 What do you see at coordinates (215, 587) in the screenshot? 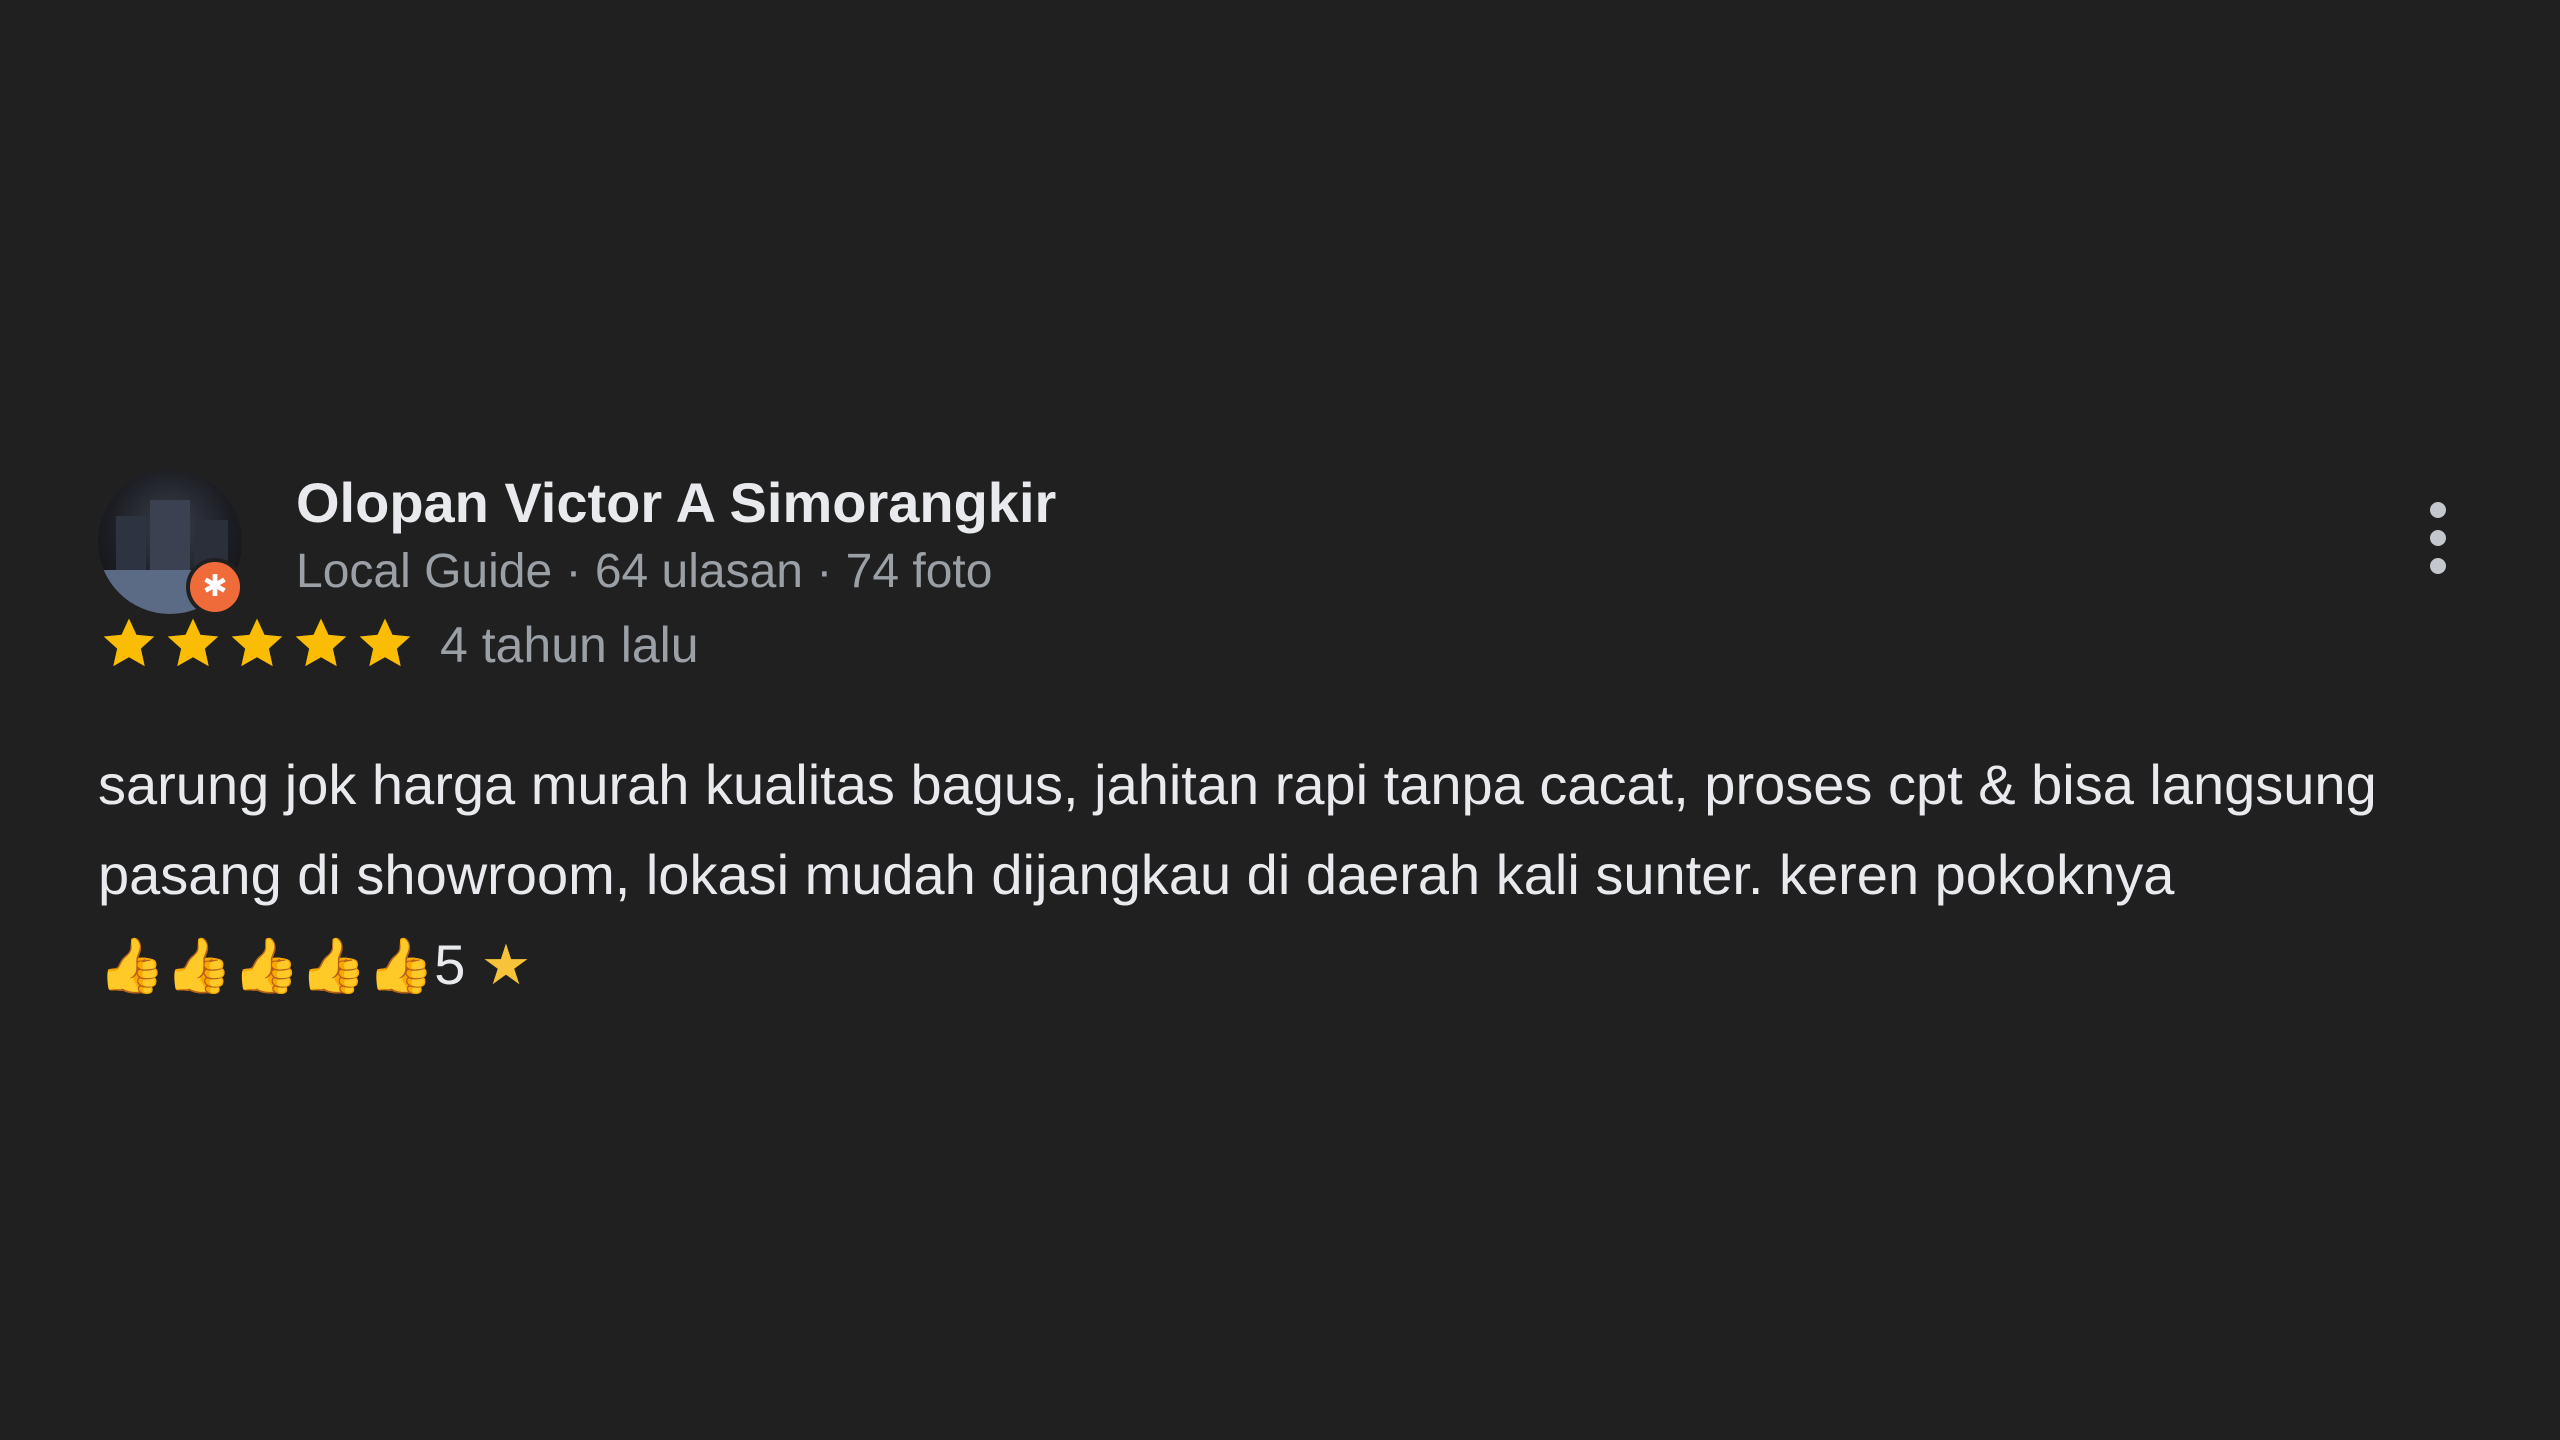
I see `local-guide-badge-icon: ✱` at bounding box center [215, 587].